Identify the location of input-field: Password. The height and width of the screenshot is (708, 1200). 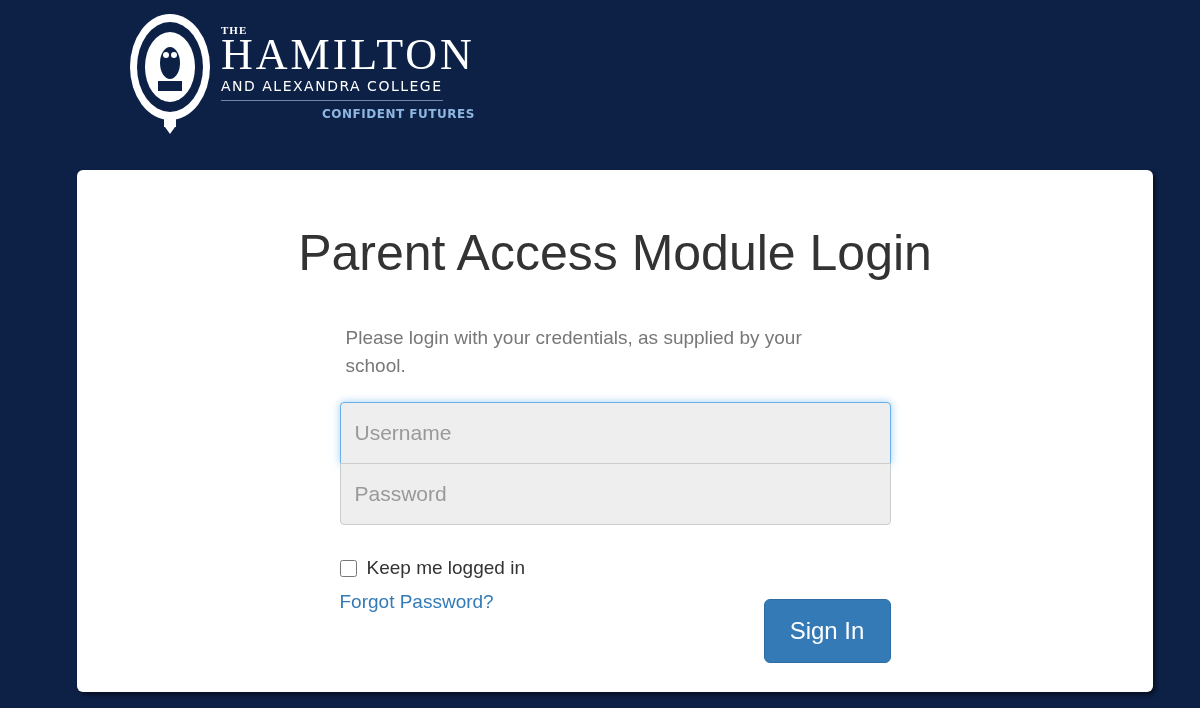
(615, 494).